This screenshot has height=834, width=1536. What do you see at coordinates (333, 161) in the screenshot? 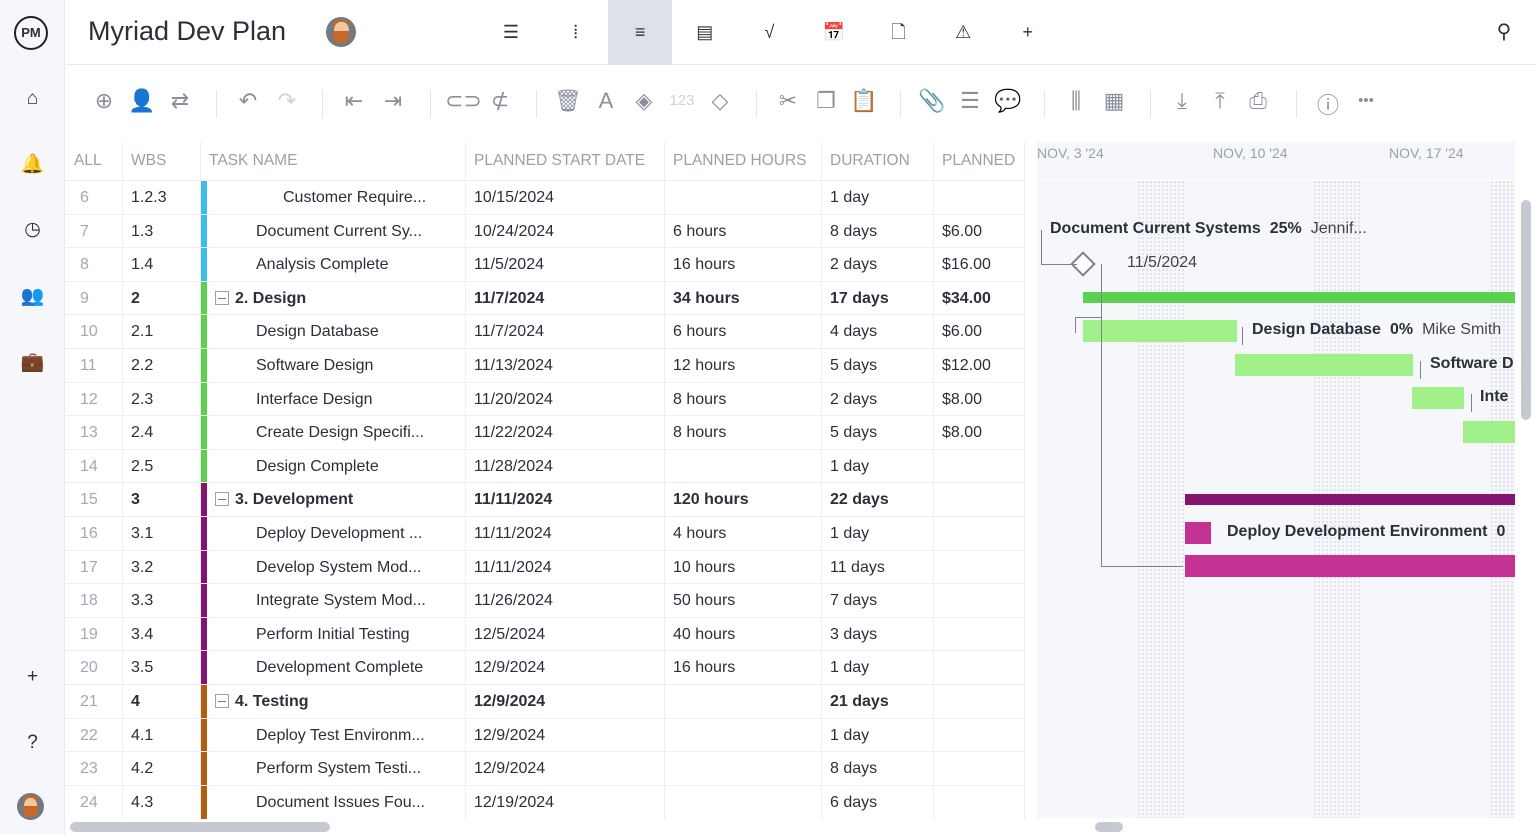
I see `column-header-task-name: TASK NAME` at bounding box center [333, 161].